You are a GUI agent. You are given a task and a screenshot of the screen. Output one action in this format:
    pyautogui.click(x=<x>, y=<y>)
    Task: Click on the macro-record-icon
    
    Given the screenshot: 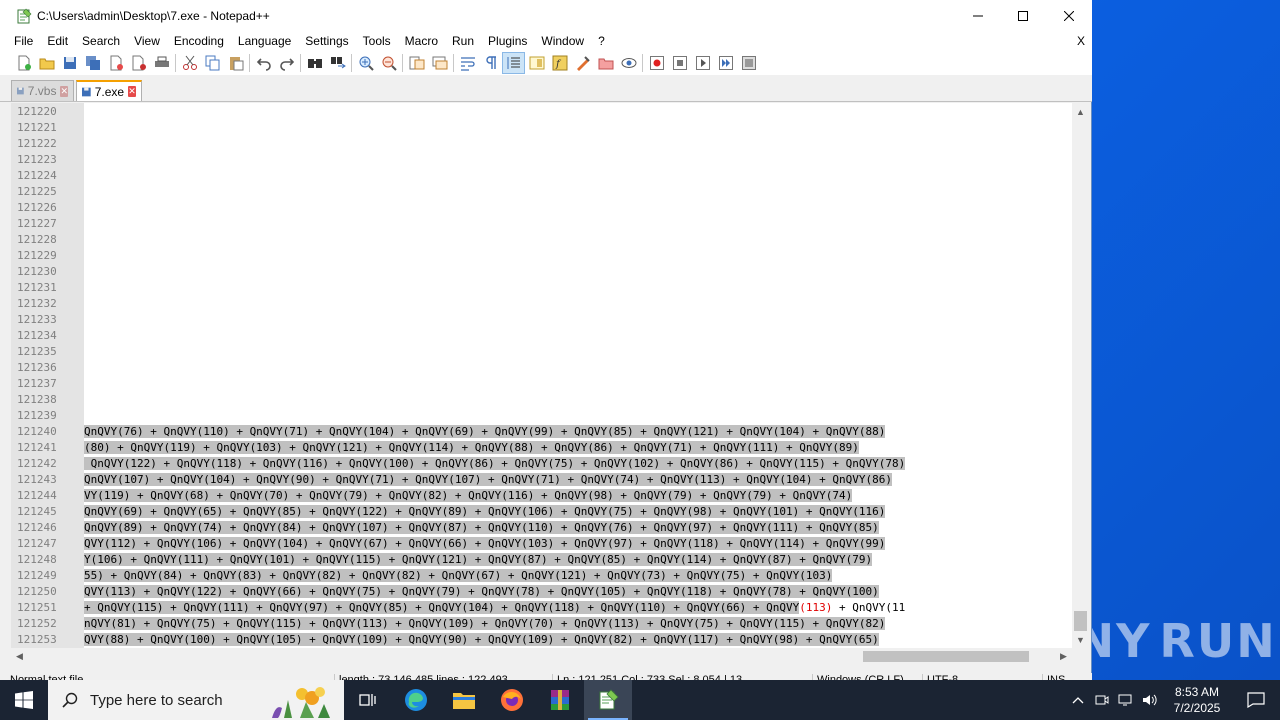 What is the action you would take?
    pyautogui.click(x=656, y=63)
    